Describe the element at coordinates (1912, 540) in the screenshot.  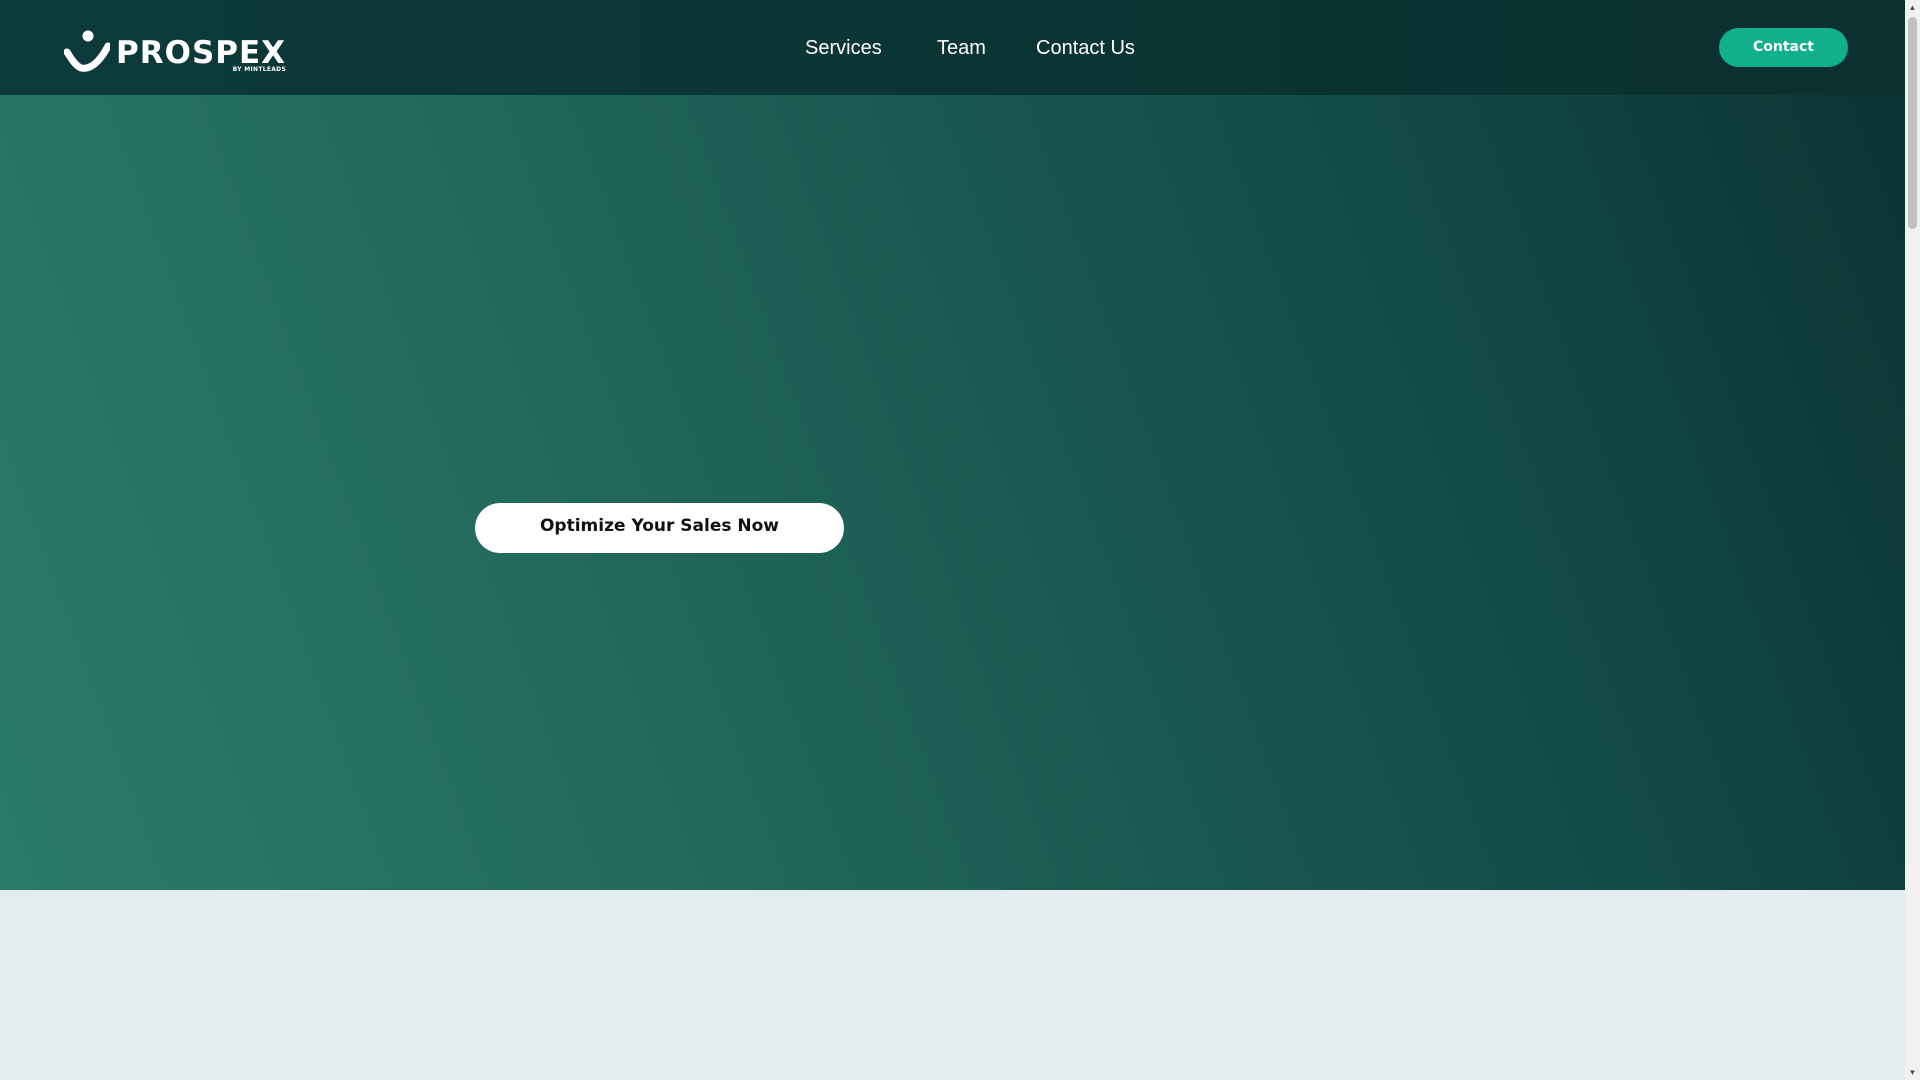
I see `vertical-scrollbar: ▲ ▼` at that location.